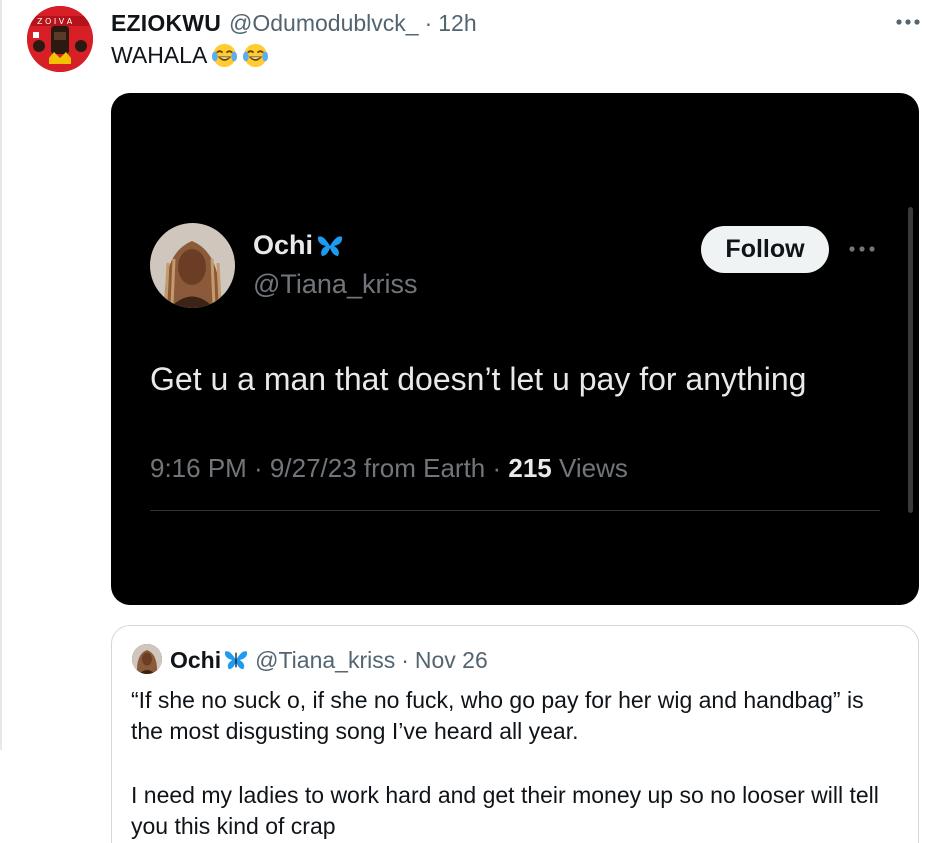 This screenshot has width=951, height=843. I want to click on embedded-author-name-text: Ochi, so click(283, 245).